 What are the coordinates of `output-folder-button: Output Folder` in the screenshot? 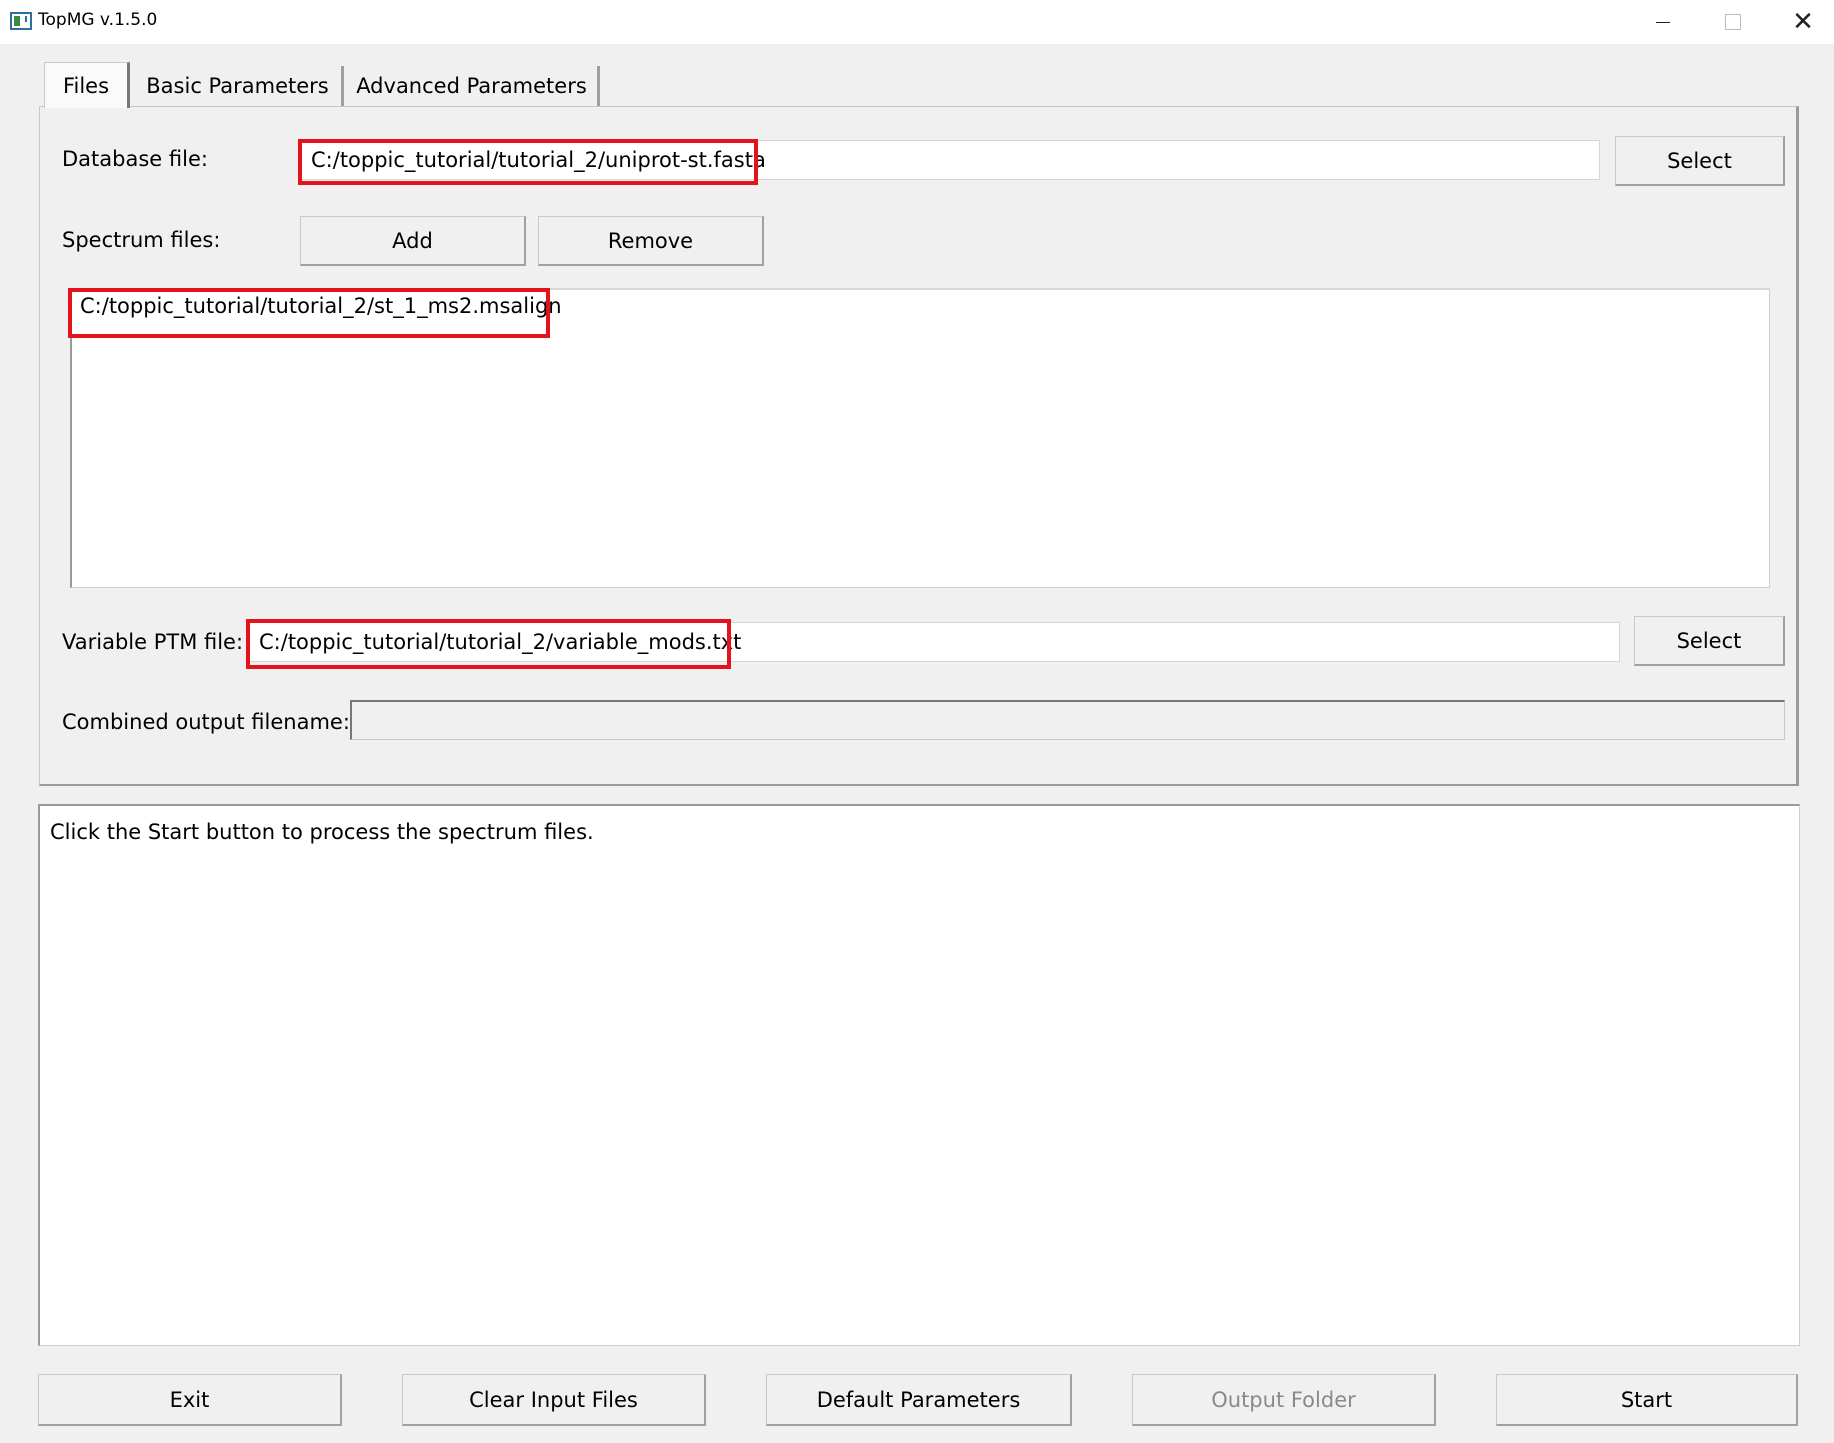 It's located at (1284, 1400).